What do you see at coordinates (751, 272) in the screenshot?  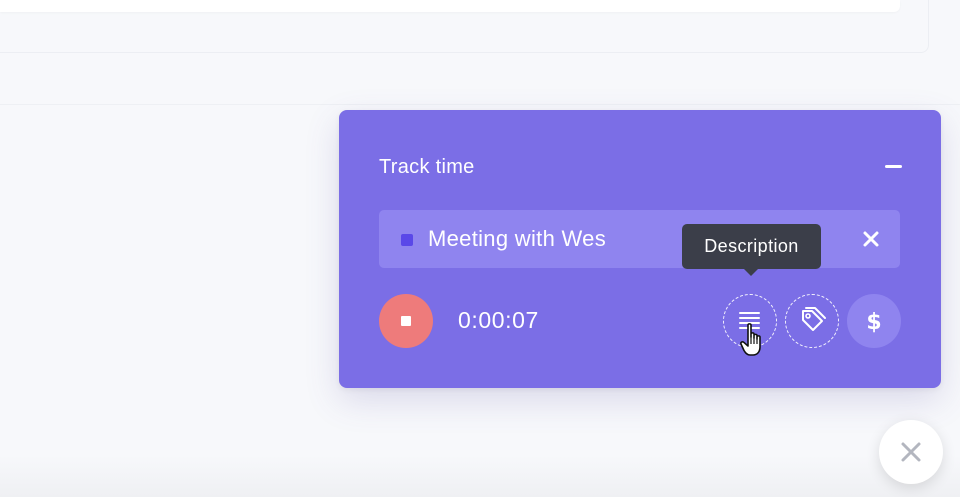 I see `tooltip-arrow` at bounding box center [751, 272].